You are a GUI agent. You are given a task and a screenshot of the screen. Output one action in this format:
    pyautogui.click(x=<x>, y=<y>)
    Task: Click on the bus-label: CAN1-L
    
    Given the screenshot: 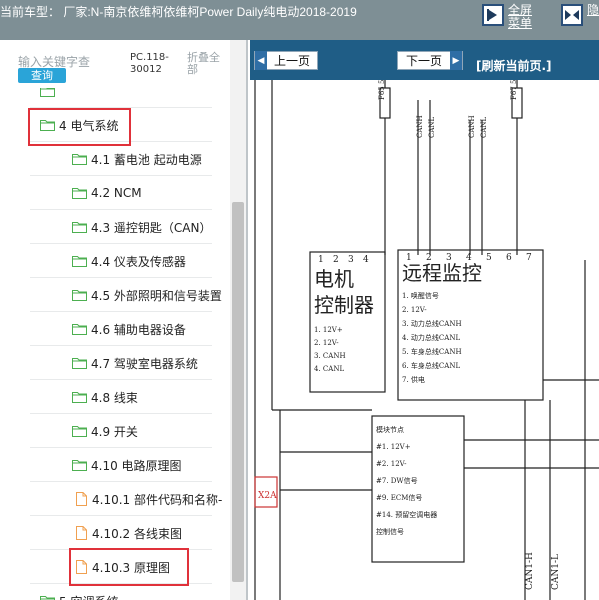 What is the action you would take?
    pyautogui.click(x=556, y=572)
    